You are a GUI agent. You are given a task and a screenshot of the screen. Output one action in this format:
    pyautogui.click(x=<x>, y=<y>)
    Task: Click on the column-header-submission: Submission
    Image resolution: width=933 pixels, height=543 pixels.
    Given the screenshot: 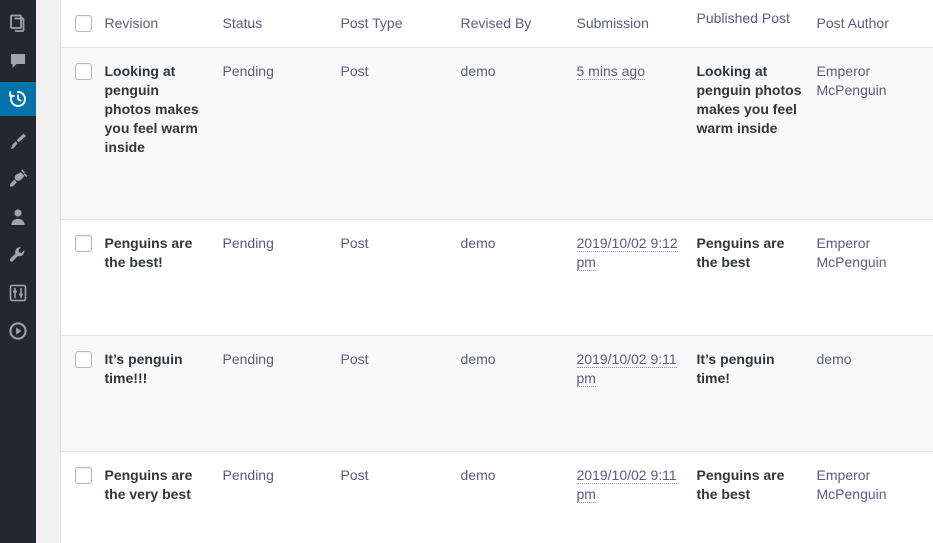 What is the action you would take?
    pyautogui.click(x=636, y=24)
    